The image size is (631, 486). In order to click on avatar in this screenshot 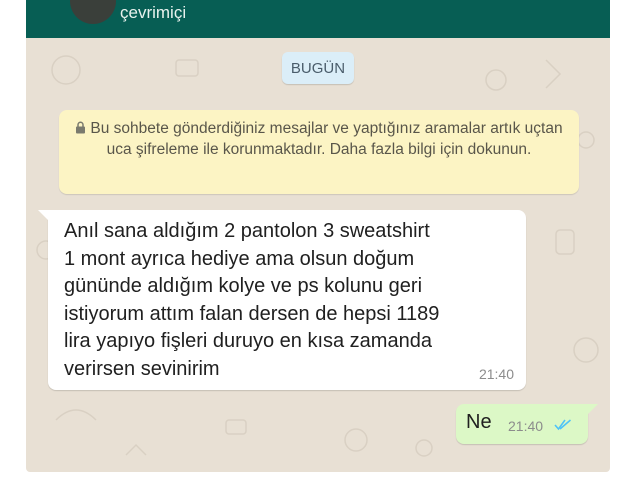, I will do `click(93, 12)`.